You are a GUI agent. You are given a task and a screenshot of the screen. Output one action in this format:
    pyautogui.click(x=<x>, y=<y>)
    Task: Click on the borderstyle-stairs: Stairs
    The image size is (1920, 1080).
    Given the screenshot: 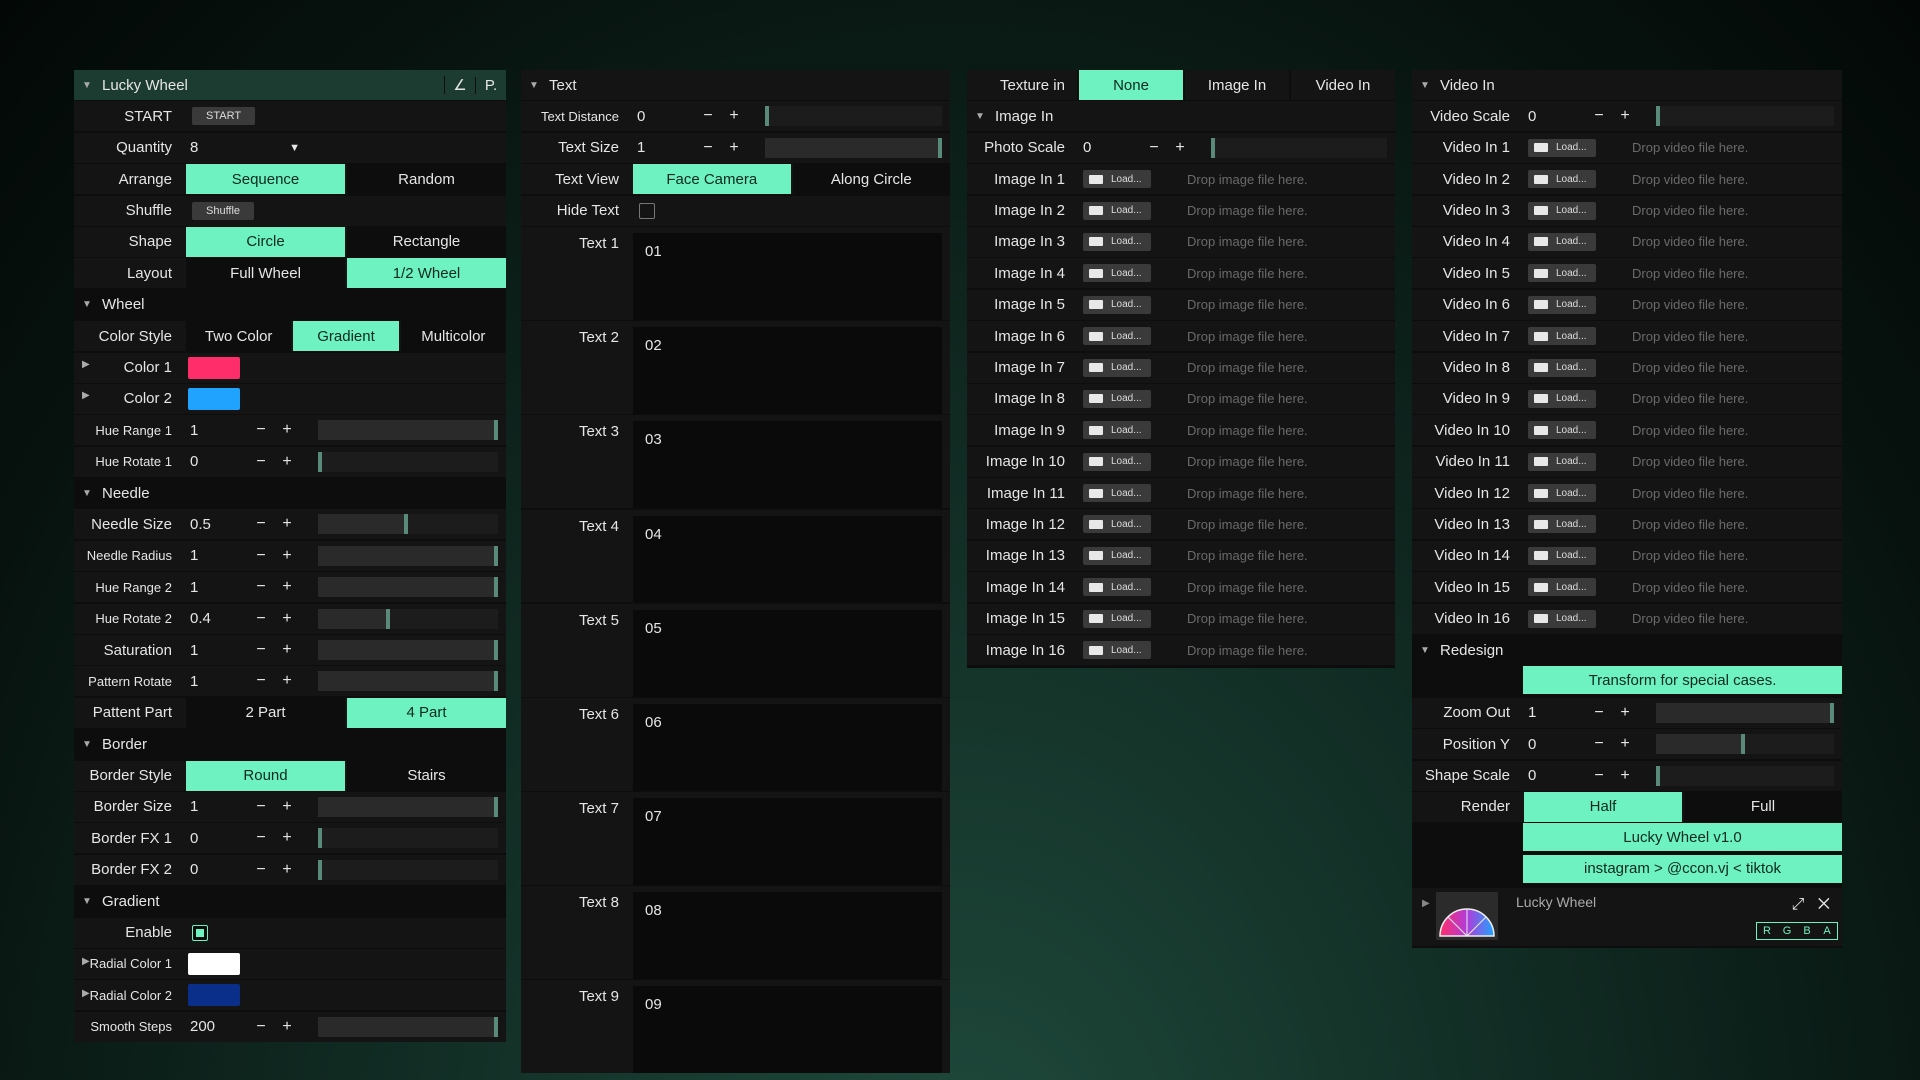 What is the action you would take?
    pyautogui.click(x=426, y=775)
    